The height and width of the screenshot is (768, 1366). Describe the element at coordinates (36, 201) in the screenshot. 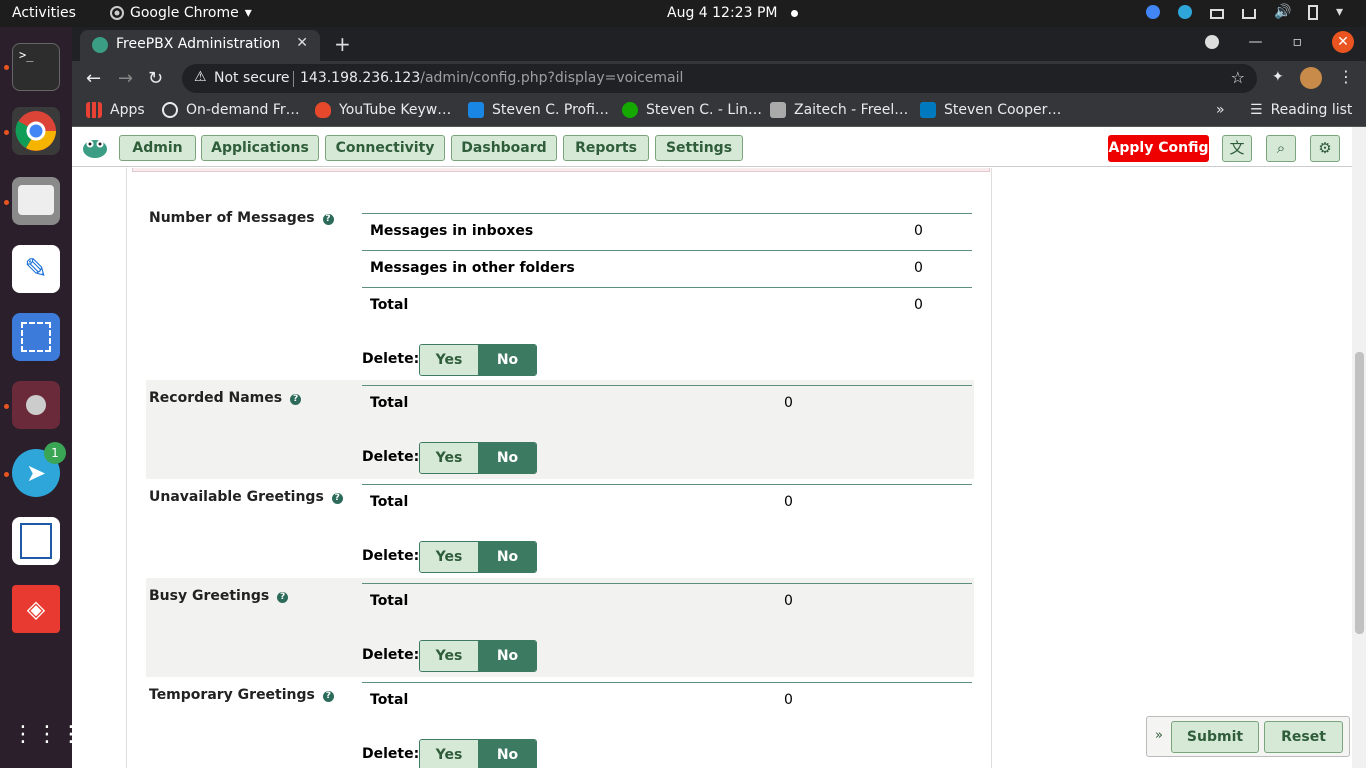

I see `files-icon` at that location.